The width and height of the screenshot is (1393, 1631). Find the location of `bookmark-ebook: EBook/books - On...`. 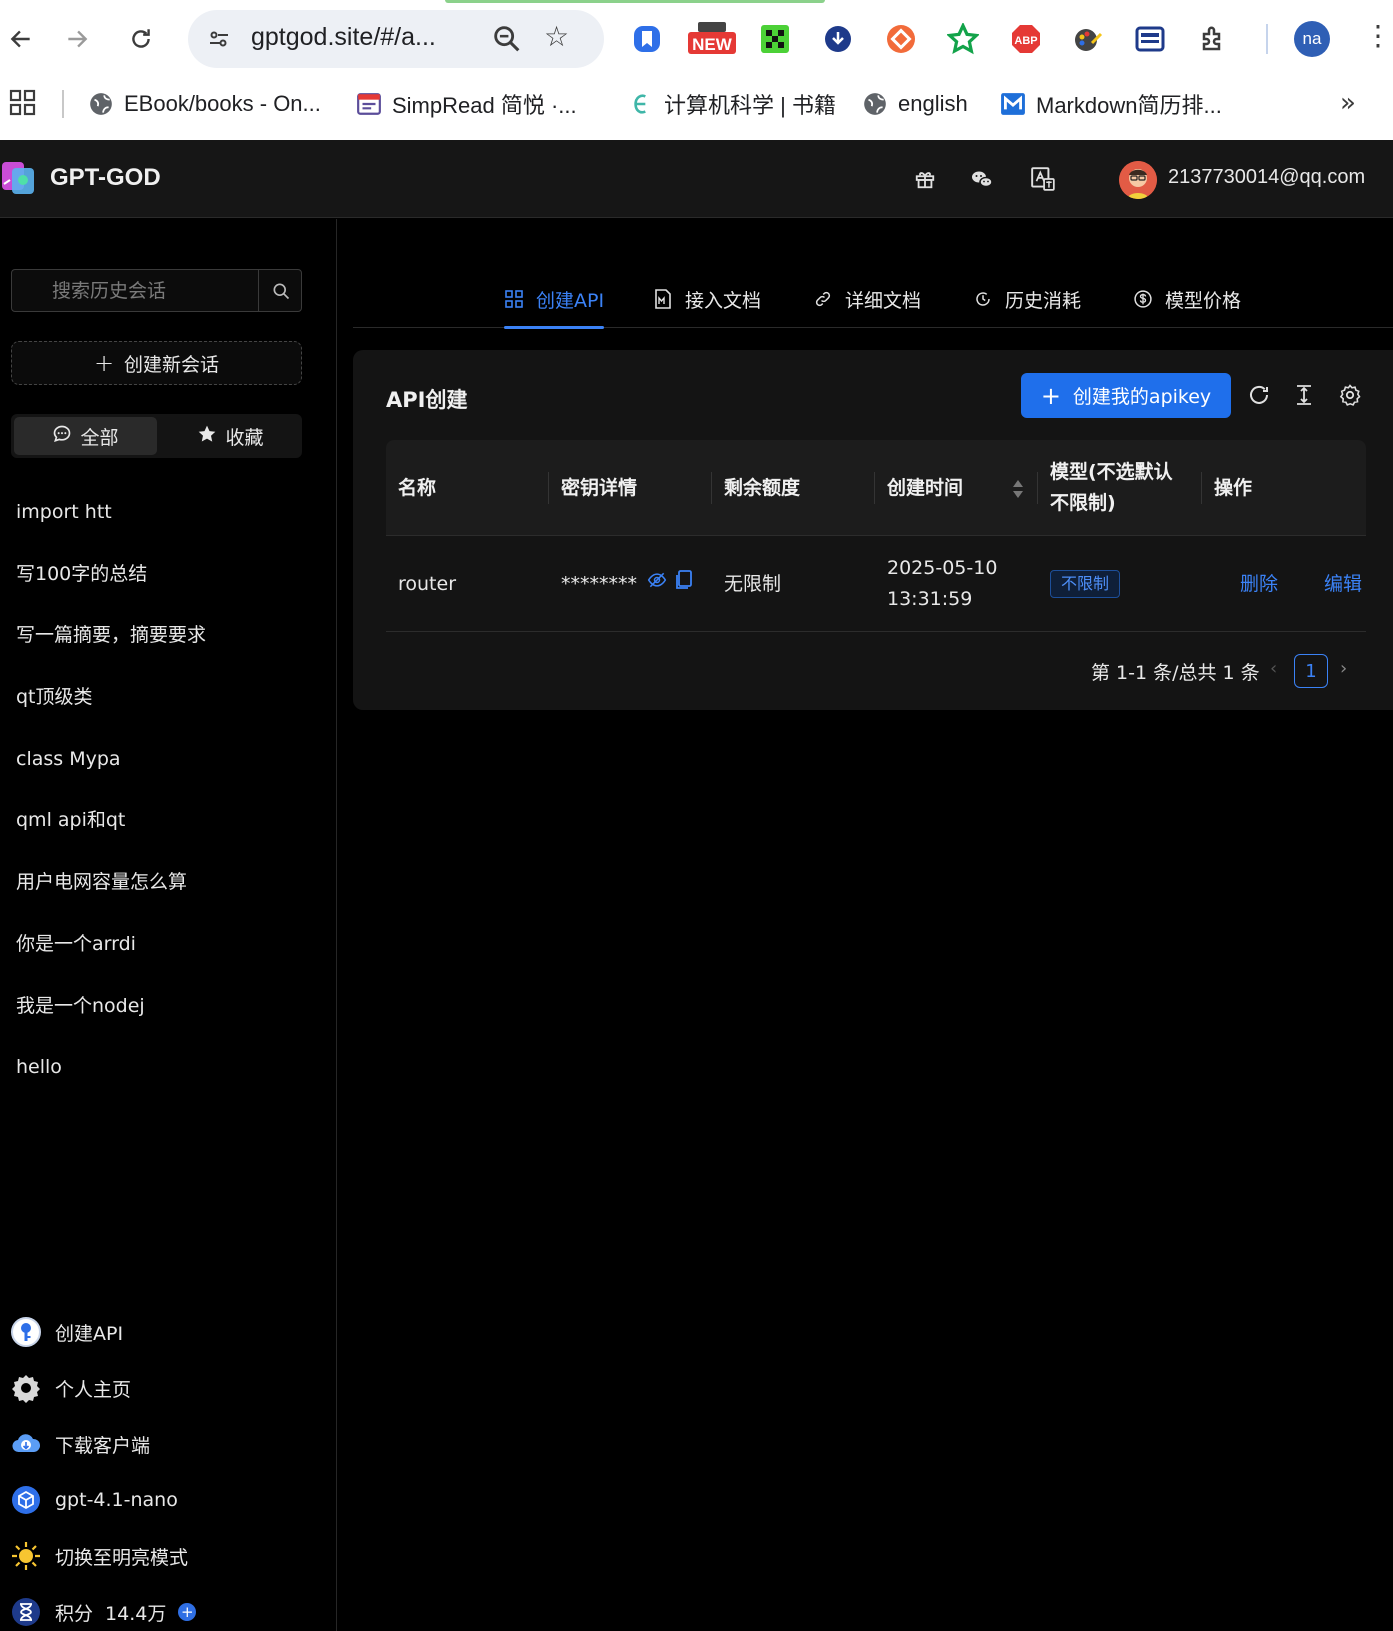

bookmark-ebook: EBook/books - On... is located at coordinates (204, 104).